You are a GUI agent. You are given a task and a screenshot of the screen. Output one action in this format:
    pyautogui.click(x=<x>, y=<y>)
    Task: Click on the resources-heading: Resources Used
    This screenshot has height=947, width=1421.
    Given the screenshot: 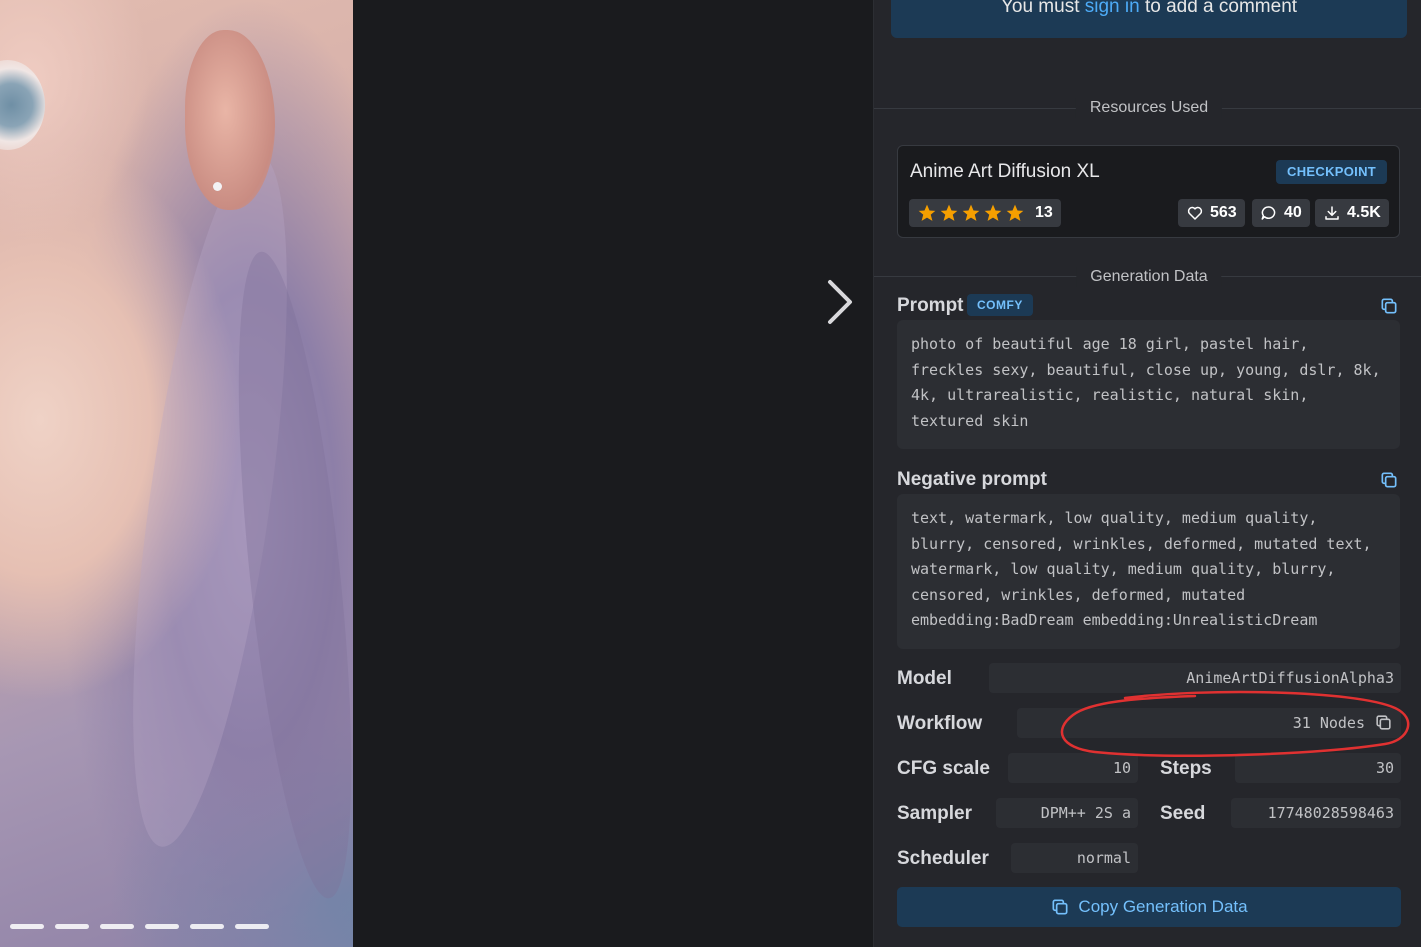 What is the action you would take?
    pyautogui.click(x=1149, y=108)
    